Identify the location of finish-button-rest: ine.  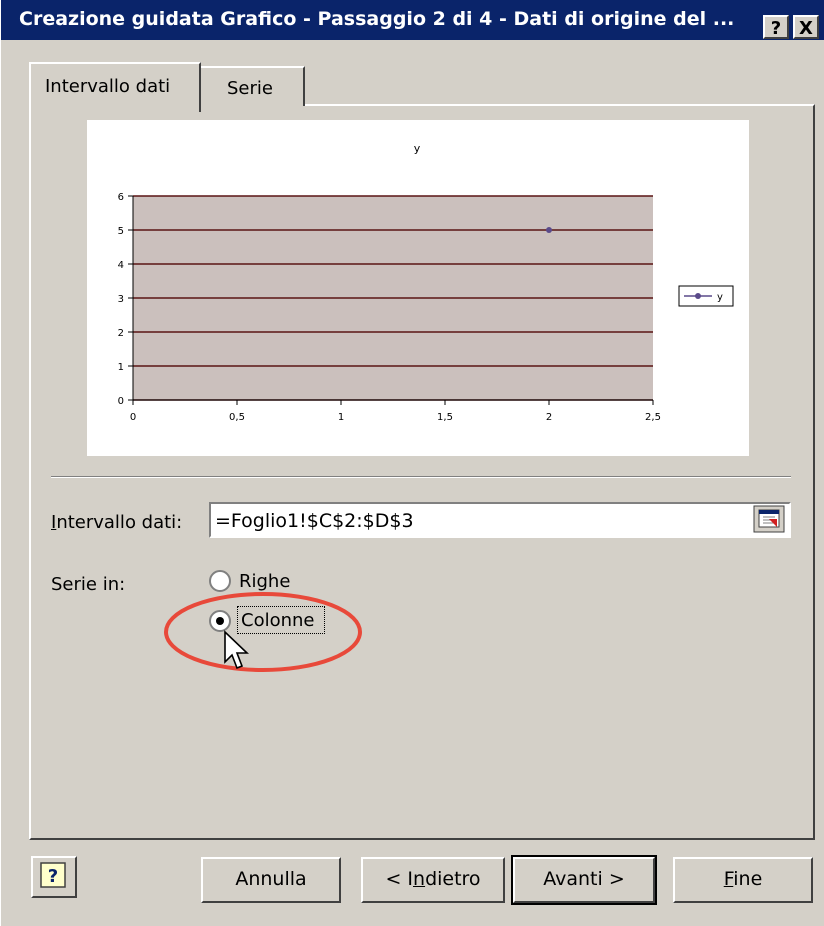
(748, 879).